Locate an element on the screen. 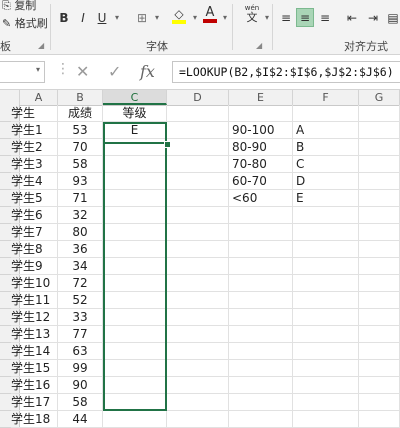  cell-b: 80 is located at coordinates (80, 232).